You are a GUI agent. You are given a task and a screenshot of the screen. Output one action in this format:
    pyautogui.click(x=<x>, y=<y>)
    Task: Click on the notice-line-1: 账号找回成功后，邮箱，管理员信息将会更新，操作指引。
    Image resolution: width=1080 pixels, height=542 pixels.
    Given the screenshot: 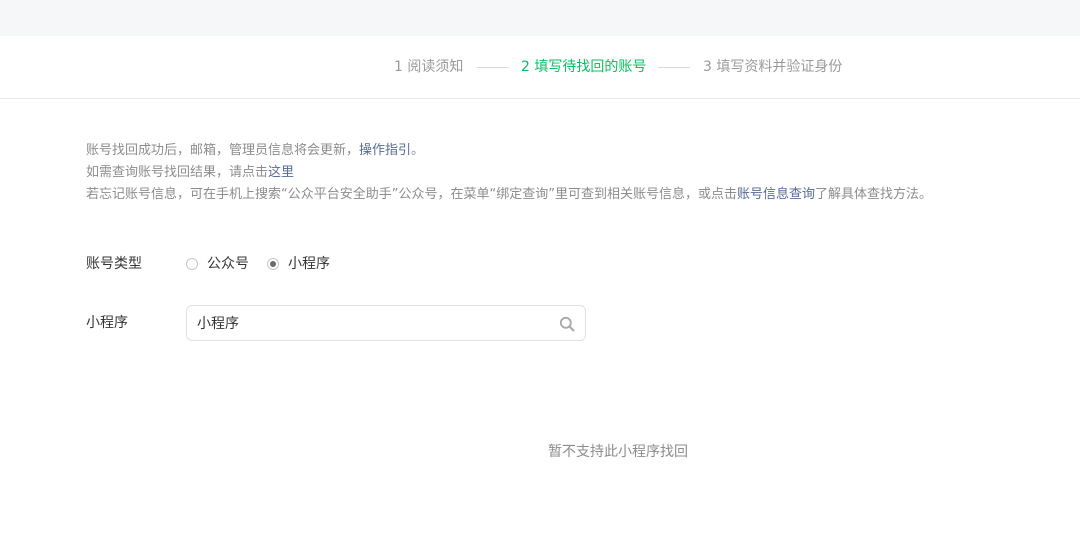 What is the action you would take?
    pyautogui.click(x=255, y=150)
    